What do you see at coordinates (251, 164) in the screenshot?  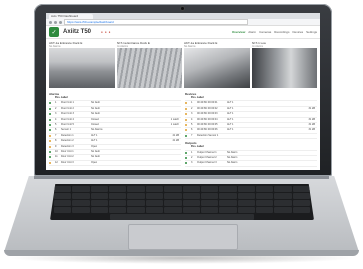 I see `table-row: 3 Output Channel 3 No Alarm` at bounding box center [251, 164].